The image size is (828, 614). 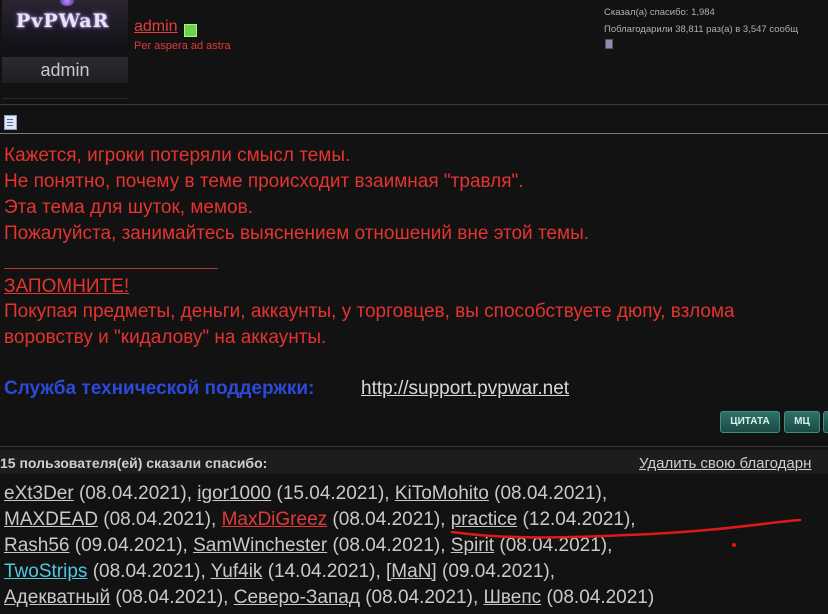 What do you see at coordinates (734, 545) in the screenshot?
I see `red-dot-annotation` at bounding box center [734, 545].